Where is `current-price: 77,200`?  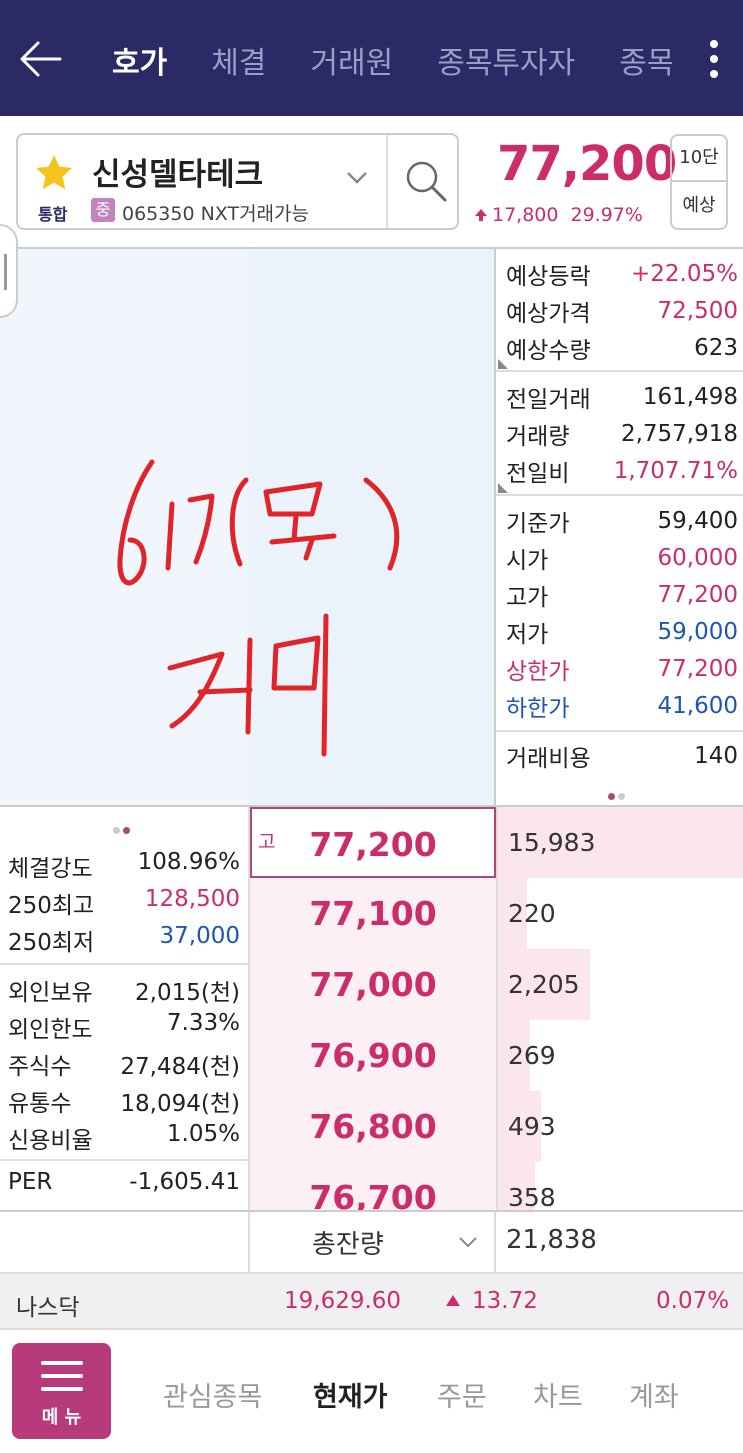 current-price: 77,200 is located at coordinates (587, 164).